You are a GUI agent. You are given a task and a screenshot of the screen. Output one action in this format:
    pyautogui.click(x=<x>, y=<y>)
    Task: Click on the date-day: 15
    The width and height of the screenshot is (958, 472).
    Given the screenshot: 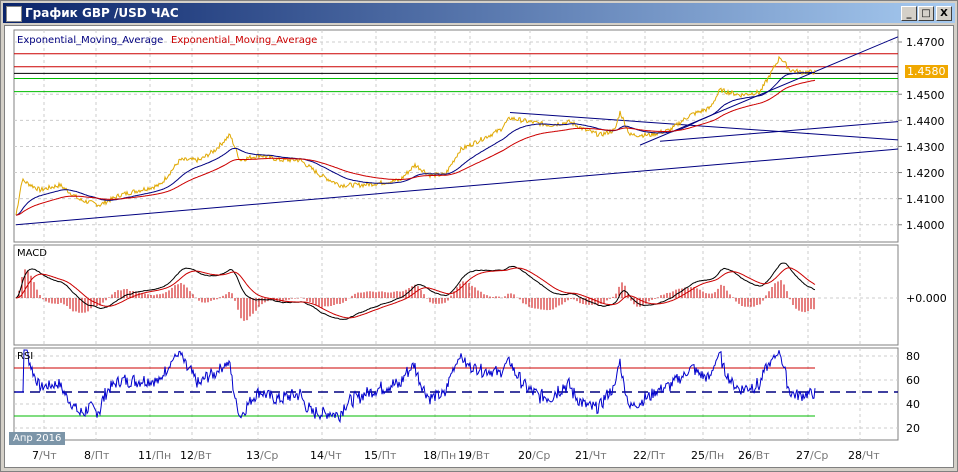 What is the action you would take?
    pyautogui.click(x=371, y=455)
    